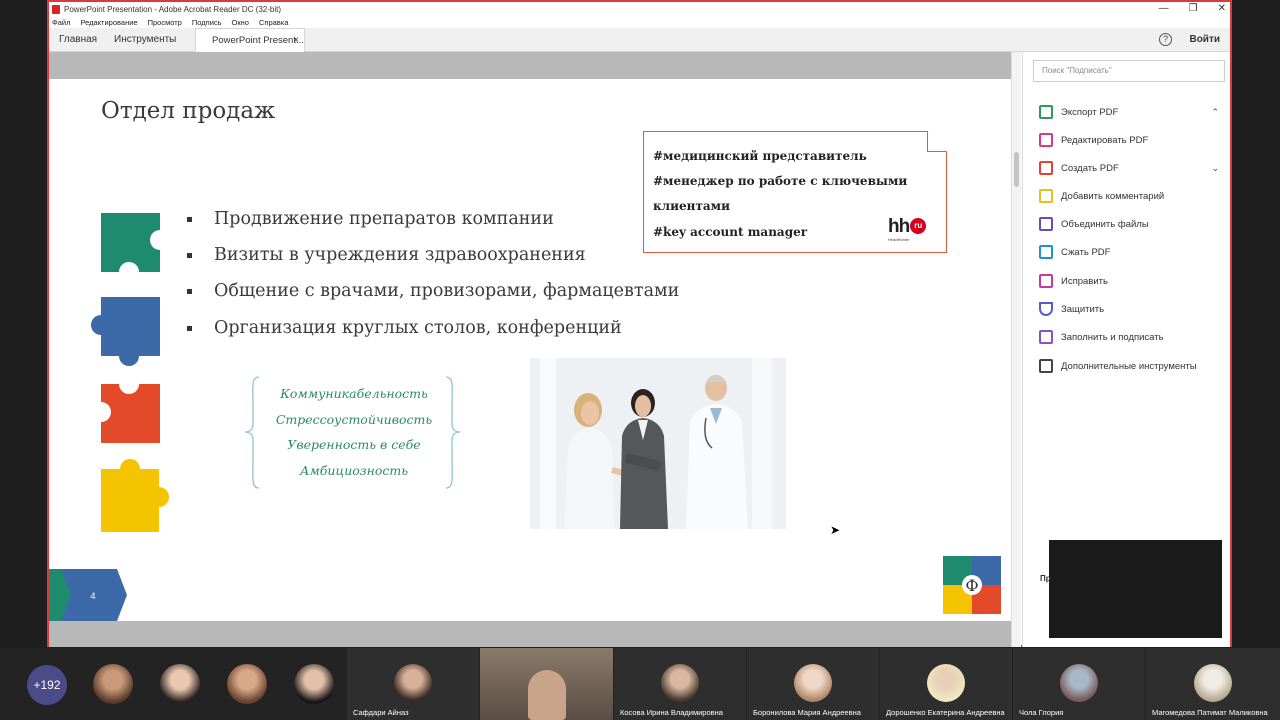 This screenshot has height=720, width=1280. Describe the element at coordinates (1090, 168) in the screenshot. I see `tool-label: Создать PDF` at that location.